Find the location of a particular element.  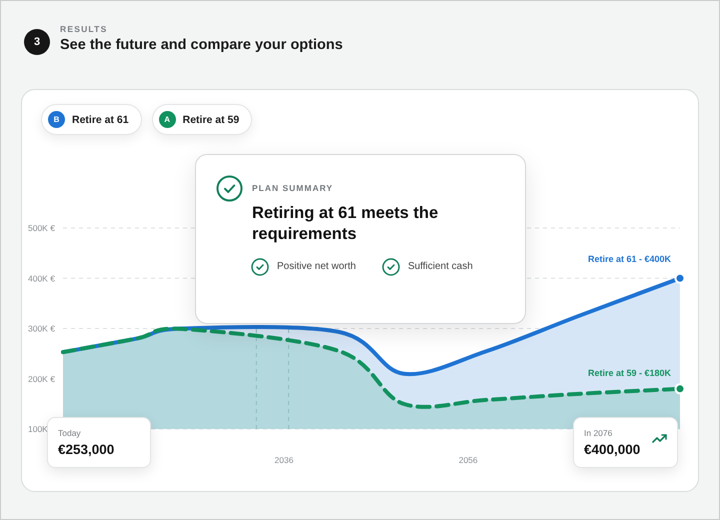

y-axis-label: 400K € is located at coordinates (41, 278).